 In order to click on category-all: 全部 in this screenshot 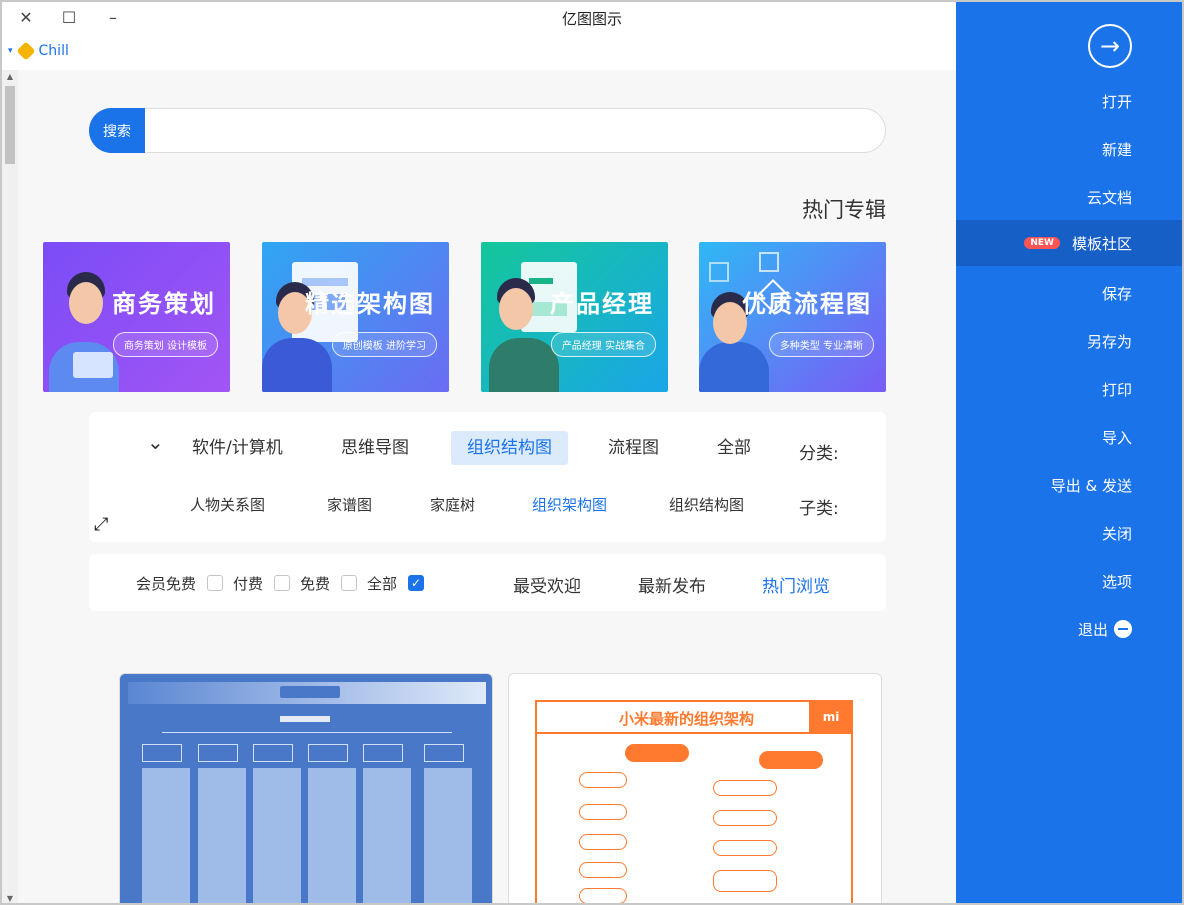, I will do `click(734, 448)`.